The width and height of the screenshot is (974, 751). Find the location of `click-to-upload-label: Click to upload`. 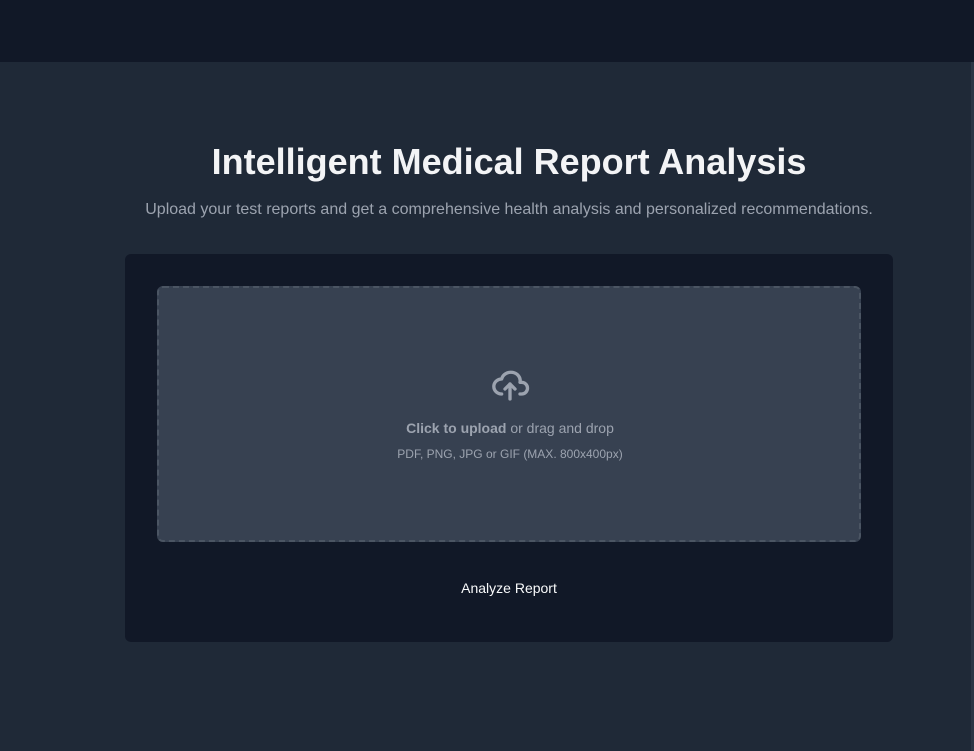

click-to-upload-label: Click to upload is located at coordinates (456, 428).